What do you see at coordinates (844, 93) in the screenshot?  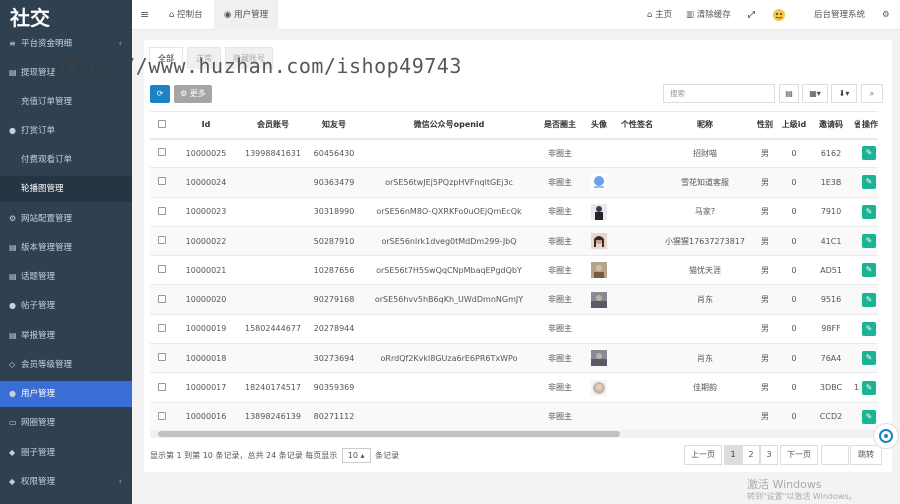 I see `export-icon: ⬇▾` at bounding box center [844, 93].